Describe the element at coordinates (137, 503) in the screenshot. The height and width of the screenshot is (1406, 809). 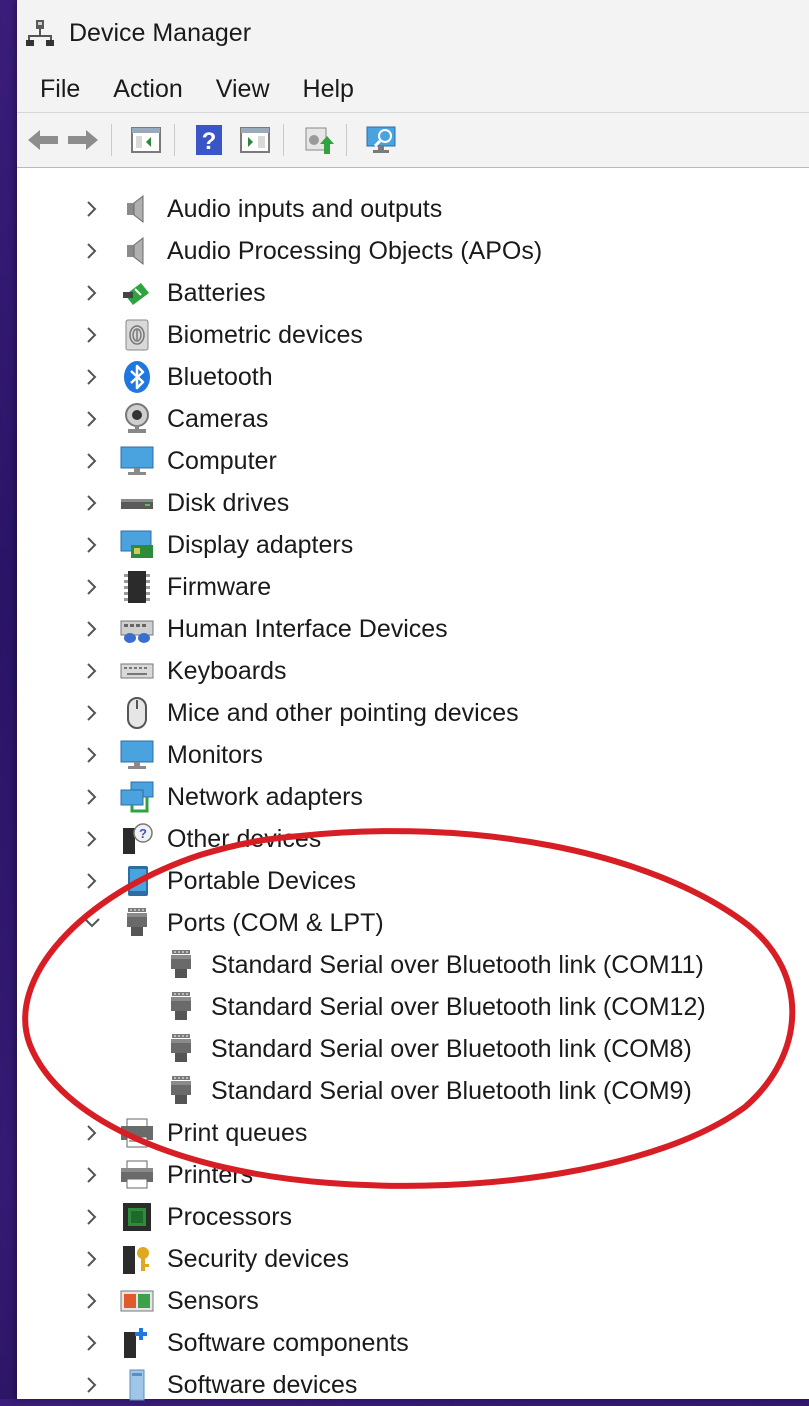
I see `disk-drive-icon` at that location.